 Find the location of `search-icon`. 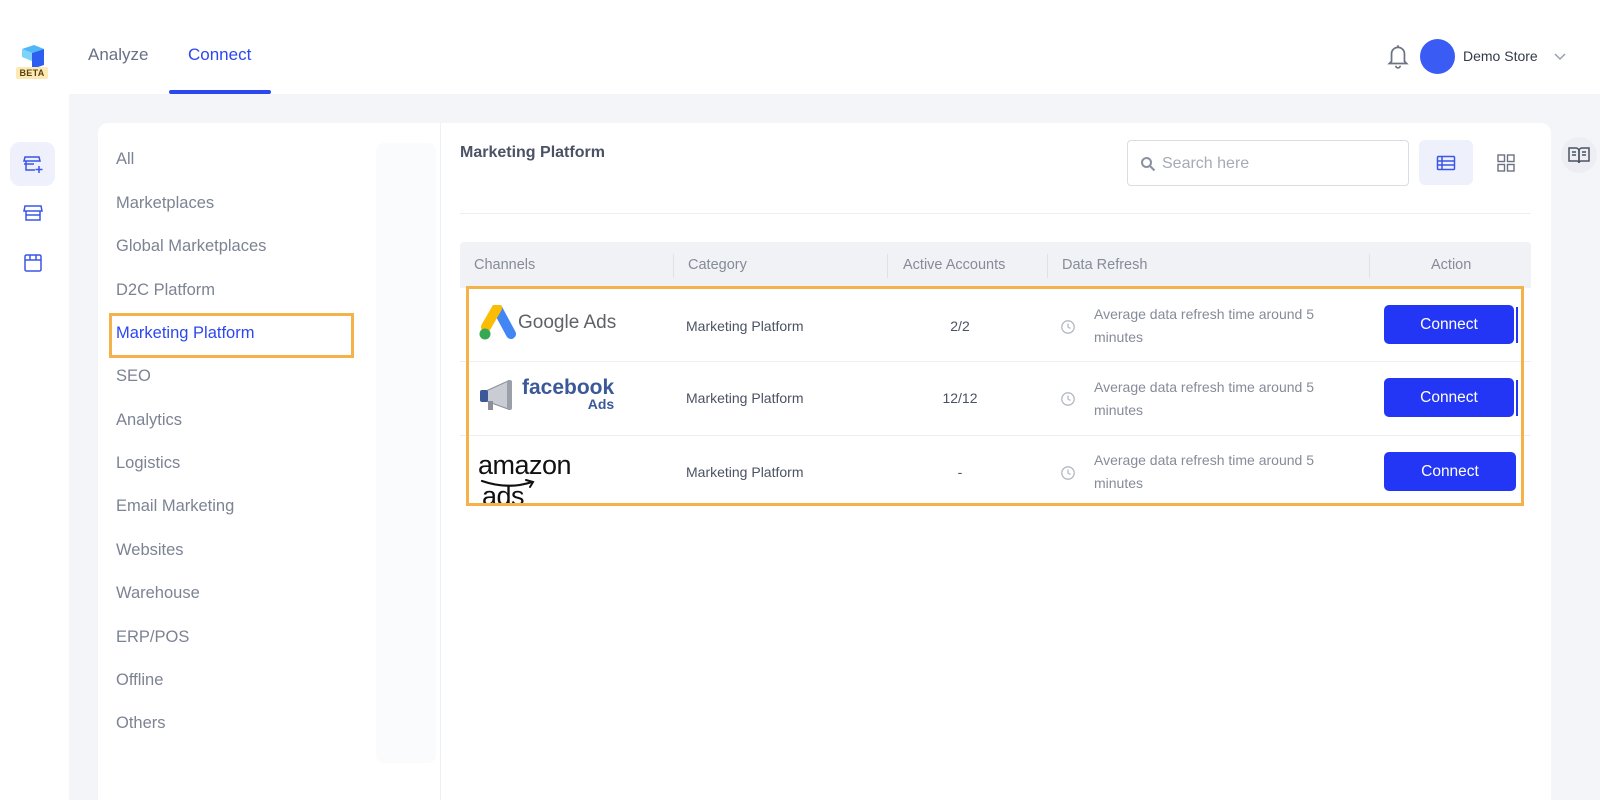

search-icon is located at coordinates (1148, 164).